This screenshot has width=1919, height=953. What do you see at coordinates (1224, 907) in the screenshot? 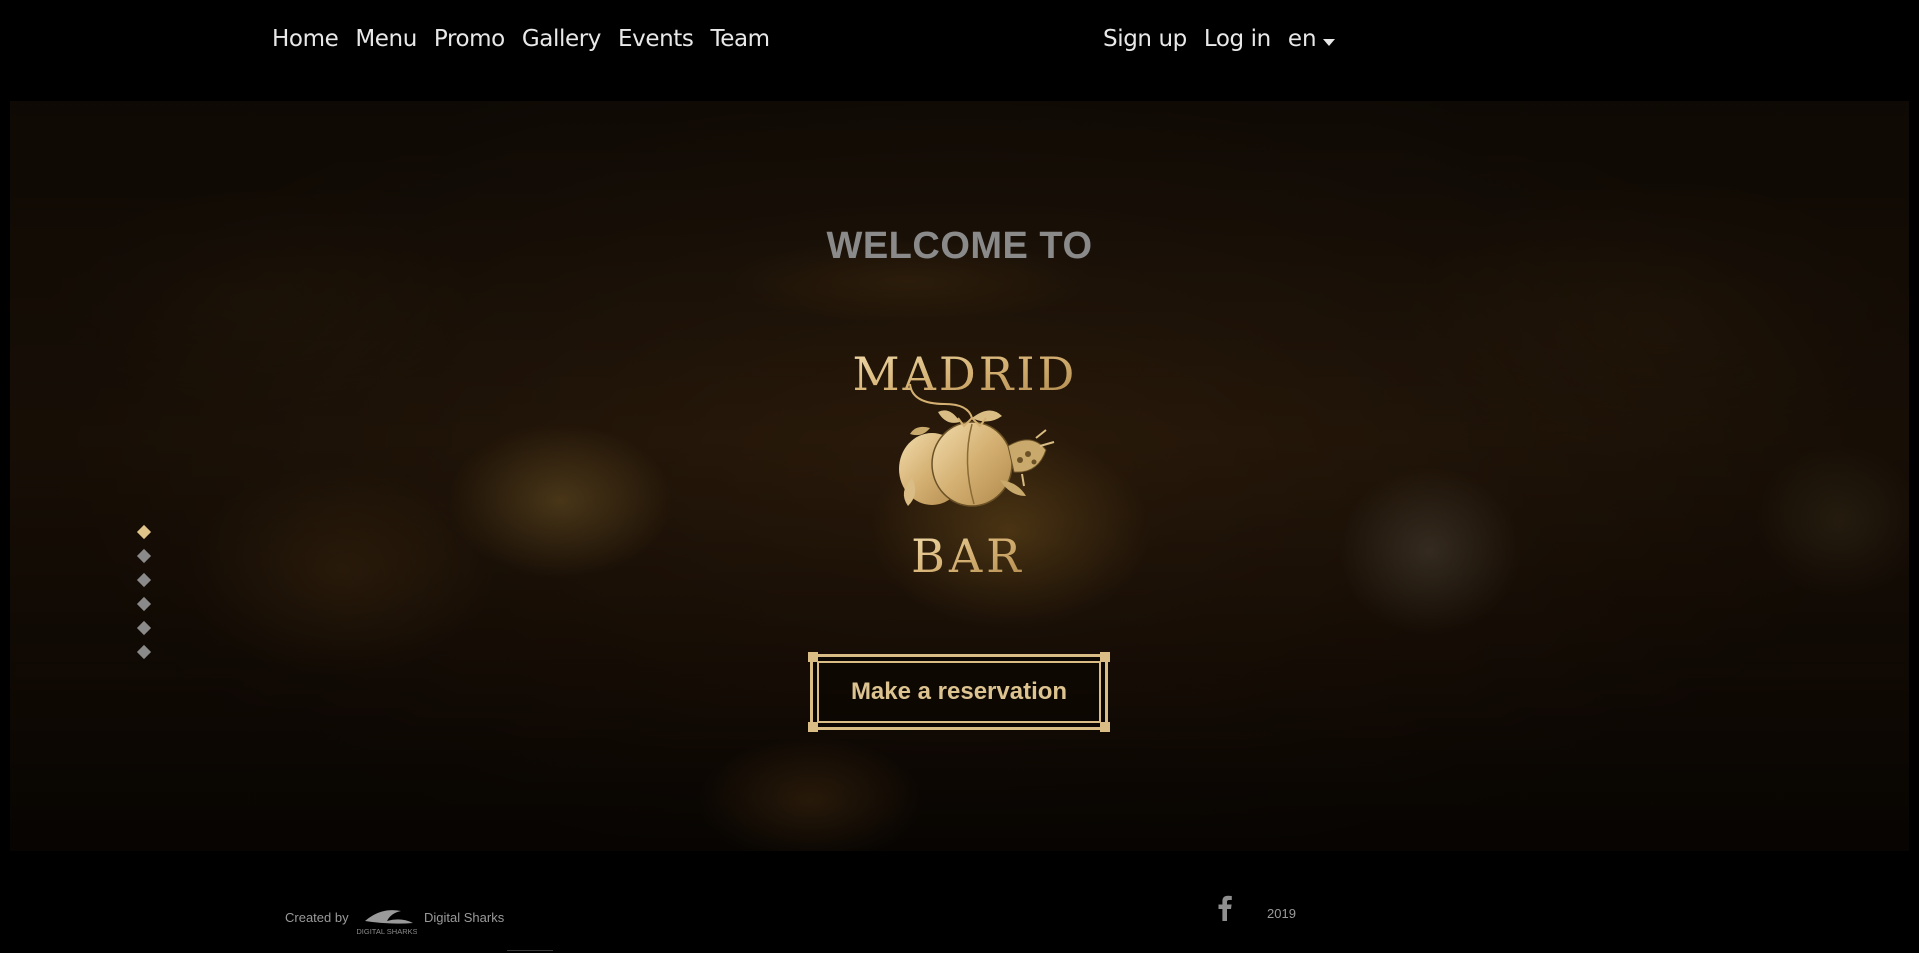
I see `facebook-icon` at bounding box center [1224, 907].